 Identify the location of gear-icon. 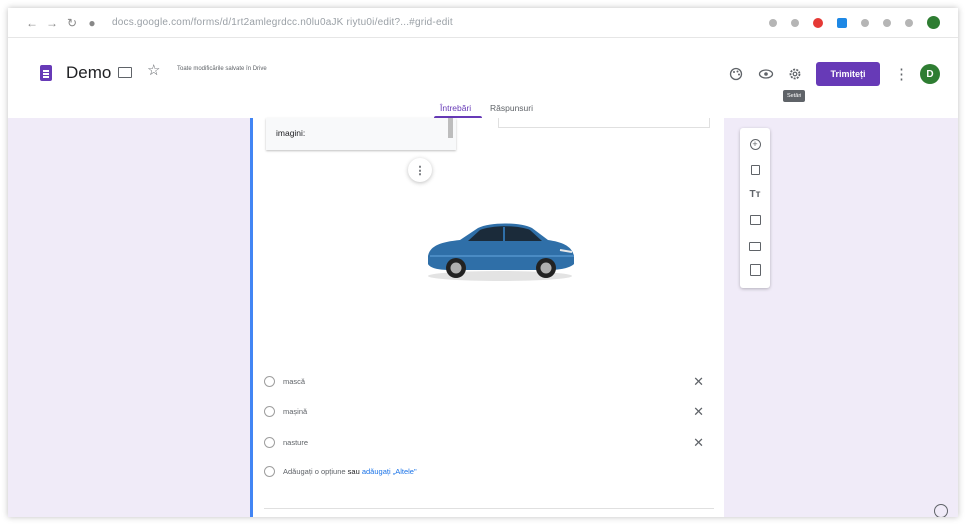
(795, 74).